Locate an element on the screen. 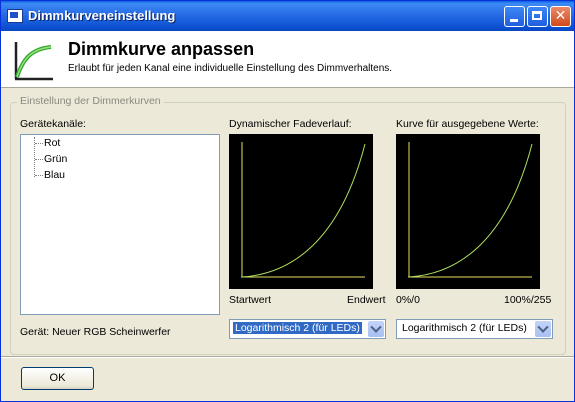 This screenshot has height=402, width=575. maximize-button is located at coordinates (537, 16).